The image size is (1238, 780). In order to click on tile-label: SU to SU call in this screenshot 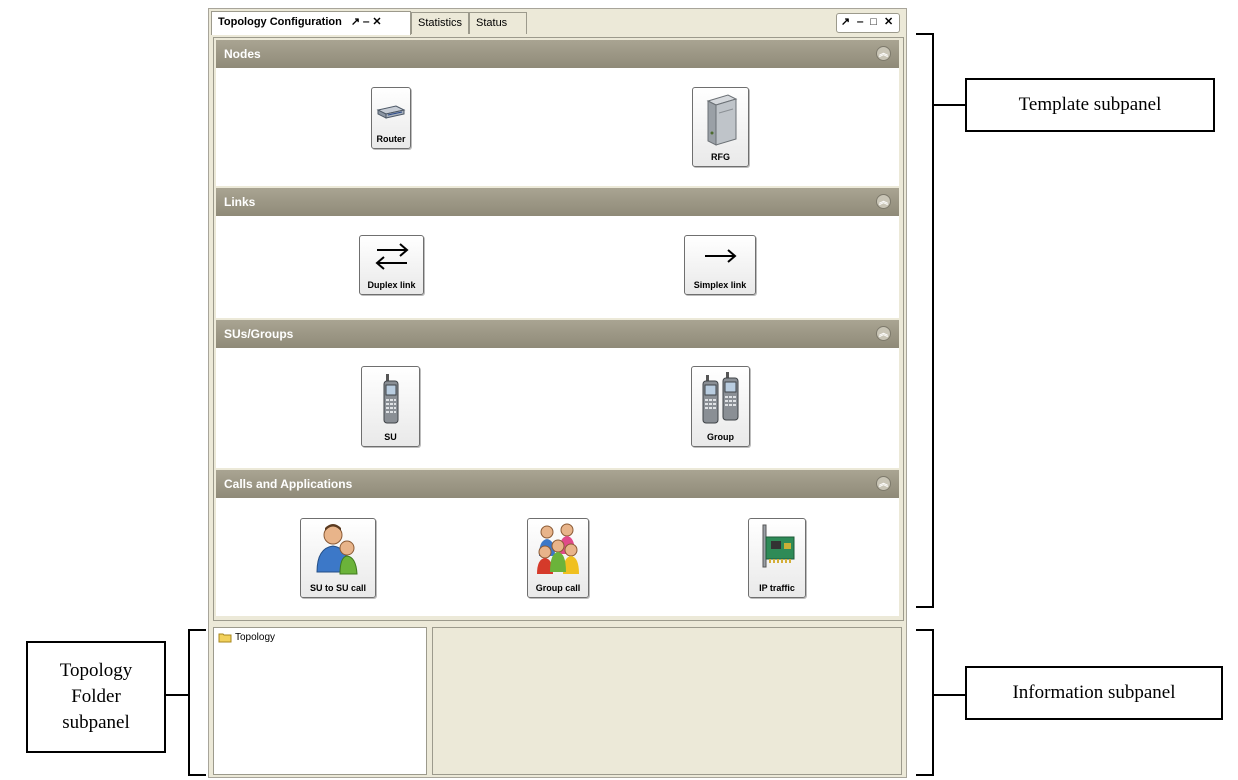, I will do `click(337, 588)`.